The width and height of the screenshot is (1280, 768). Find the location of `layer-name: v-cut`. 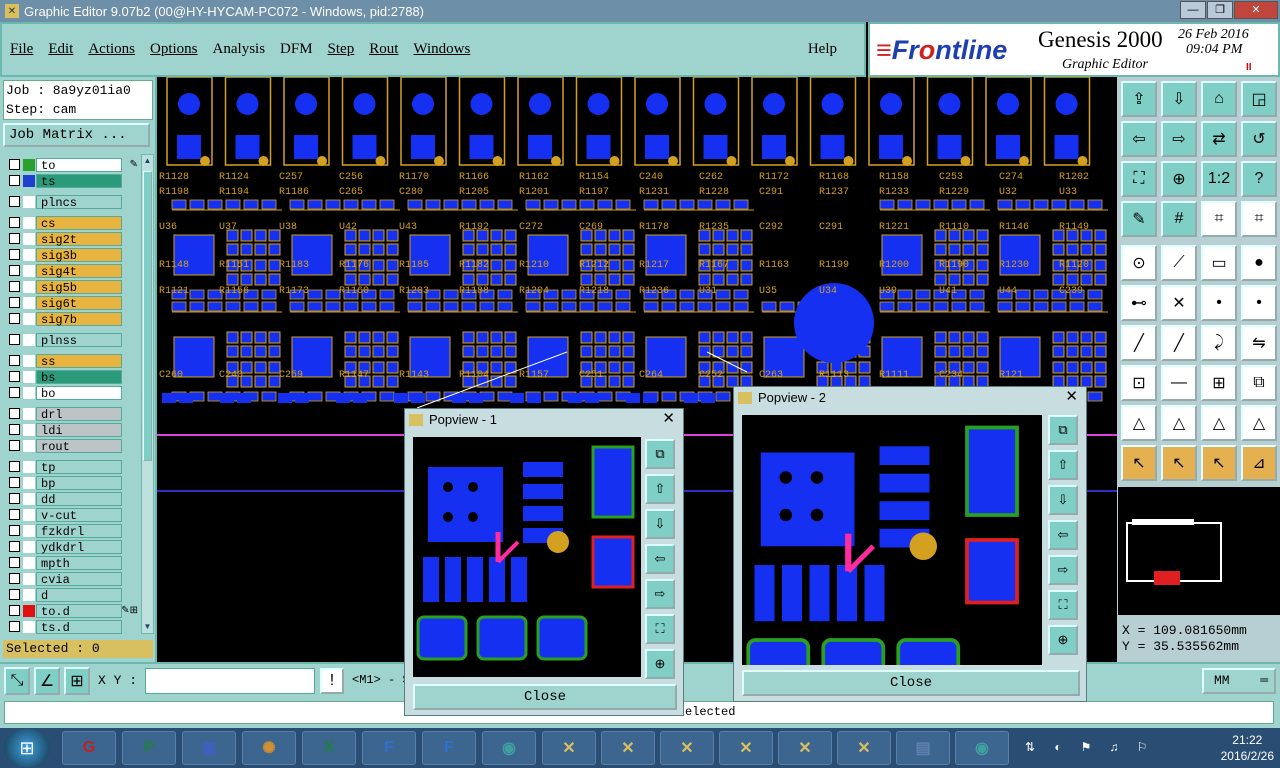

layer-name: v-cut is located at coordinates (79, 515).